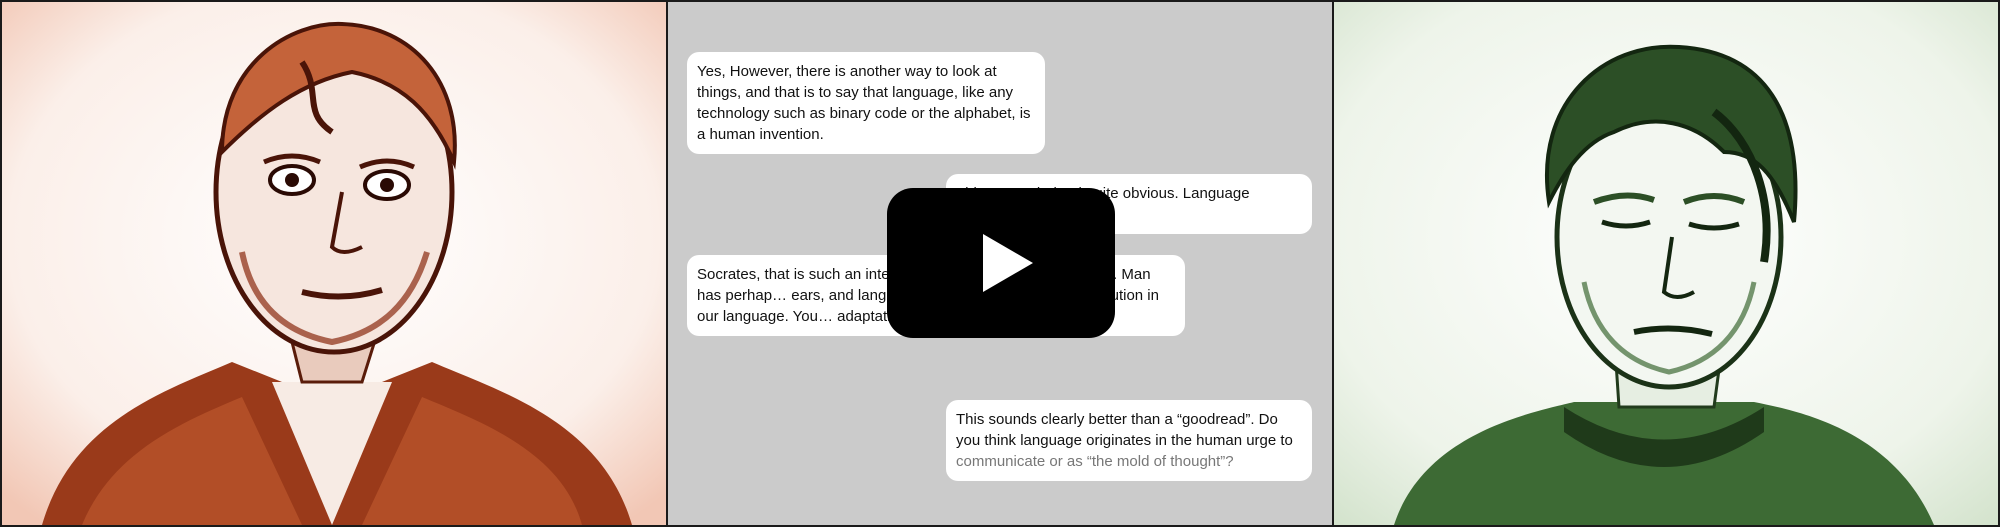 This screenshot has width=2000, height=527. I want to click on play-button, so click(1001, 263).